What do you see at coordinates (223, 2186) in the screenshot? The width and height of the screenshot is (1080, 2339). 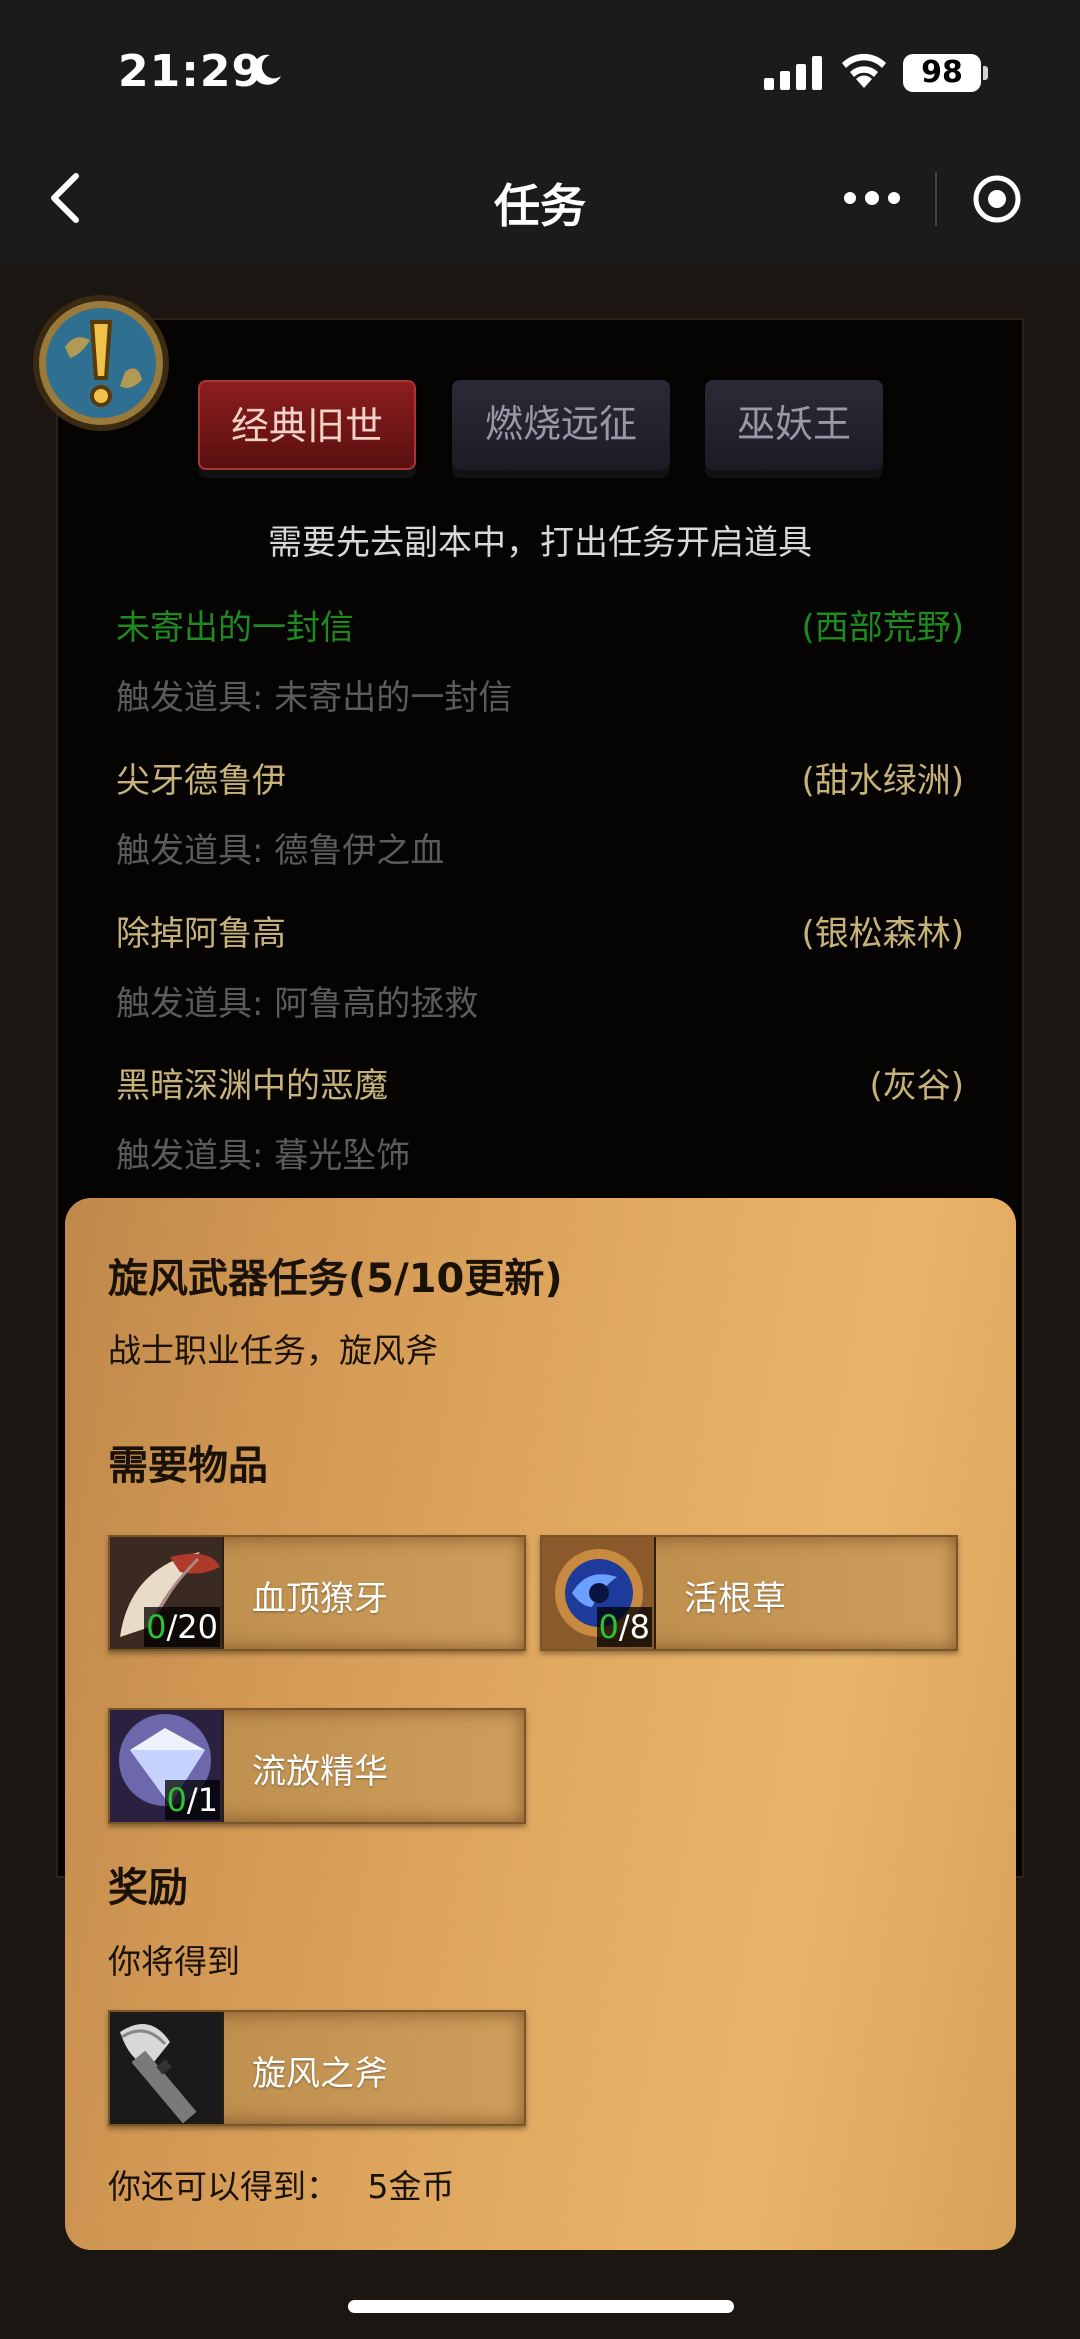 I see `extra-reward-label: 你还可以得到：` at bounding box center [223, 2186].